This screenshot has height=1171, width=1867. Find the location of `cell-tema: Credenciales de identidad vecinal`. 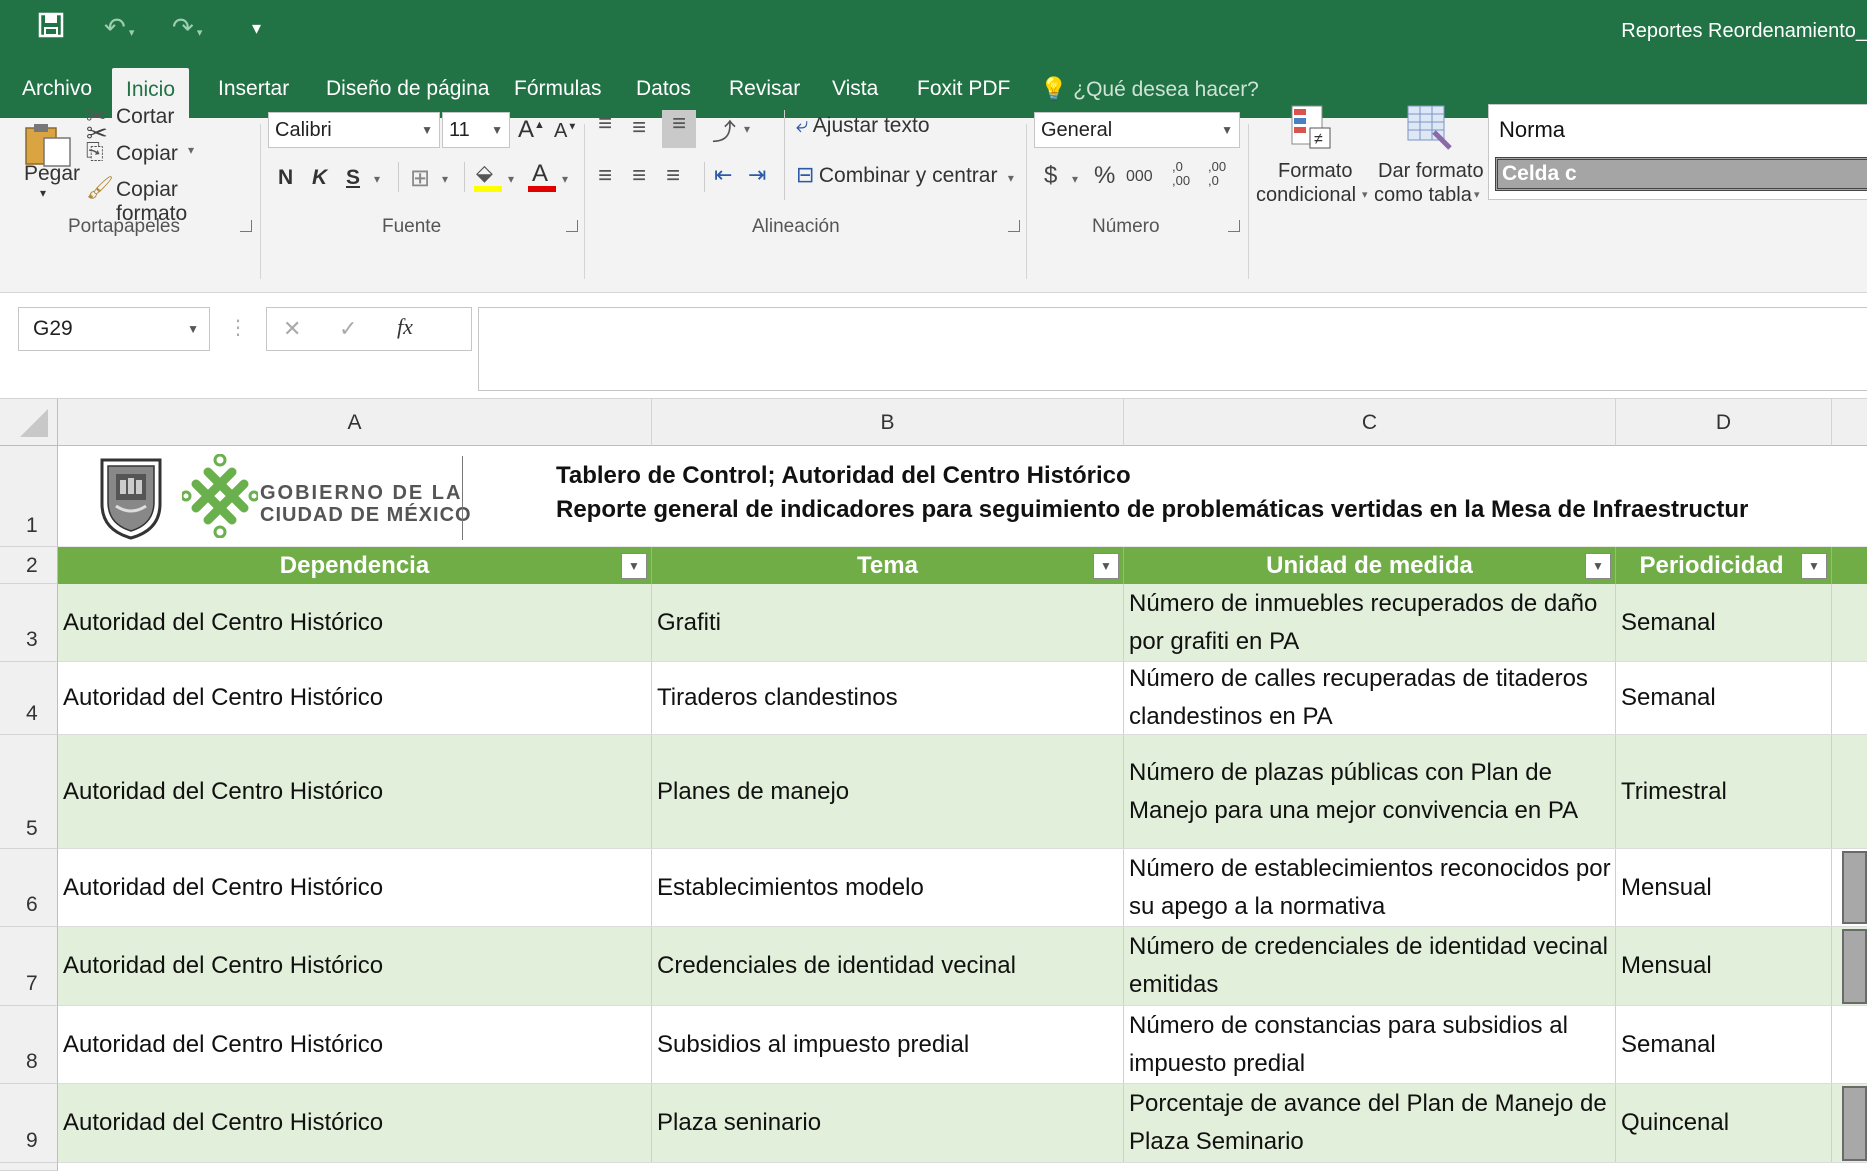

cell-tema: Credenciales de identidad vecinal is located at coordinates (888, 966).